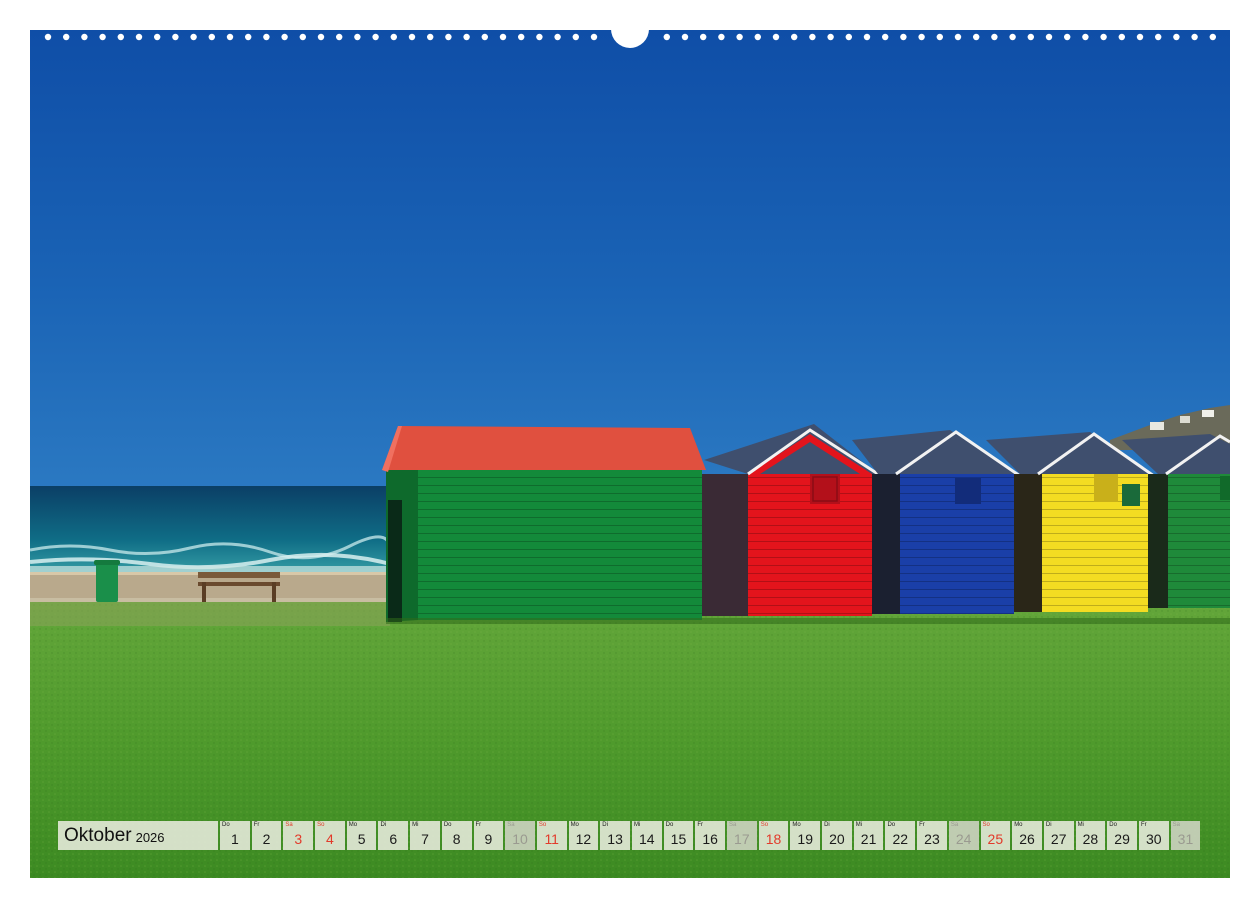  I want to click on month-label: Oktober 2026, so click(138, 835).